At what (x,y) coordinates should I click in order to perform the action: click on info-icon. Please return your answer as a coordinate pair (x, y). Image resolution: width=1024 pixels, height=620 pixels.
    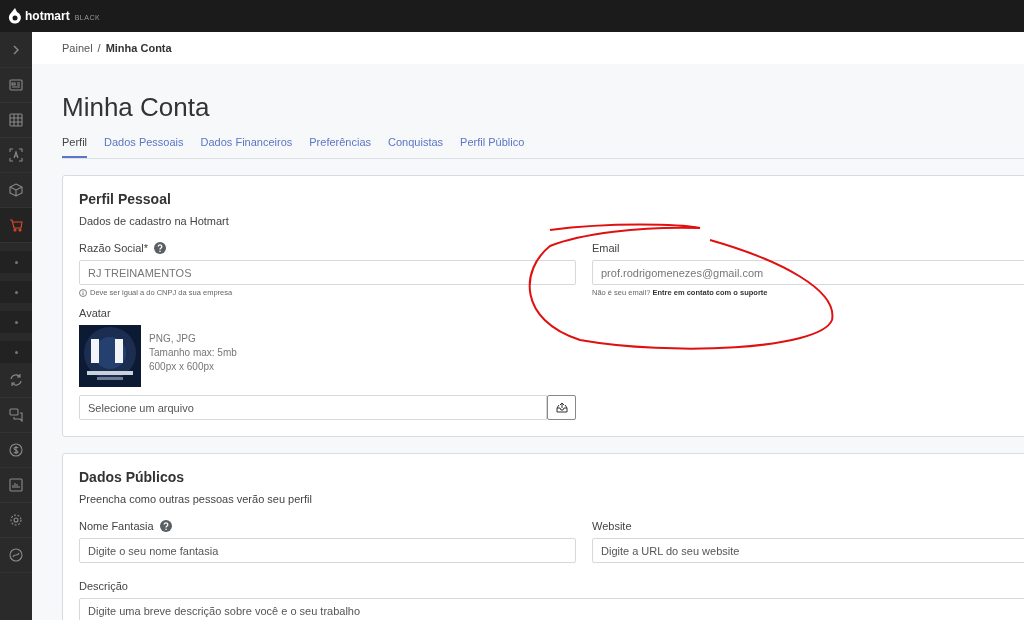
    Looking at the image, I should click on (83, 292).